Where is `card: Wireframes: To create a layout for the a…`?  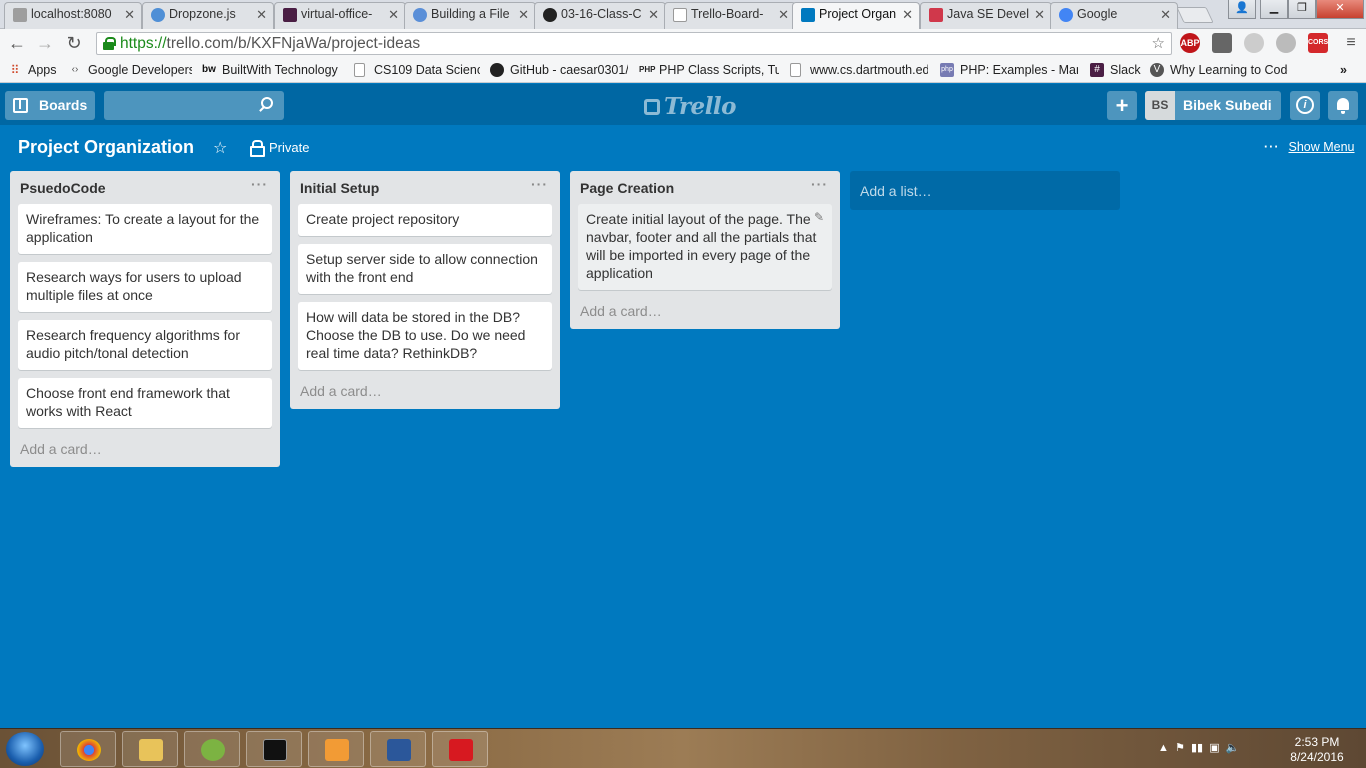
card: Wireframes: To create a layout for the a… is located at coordinates (145, 229).